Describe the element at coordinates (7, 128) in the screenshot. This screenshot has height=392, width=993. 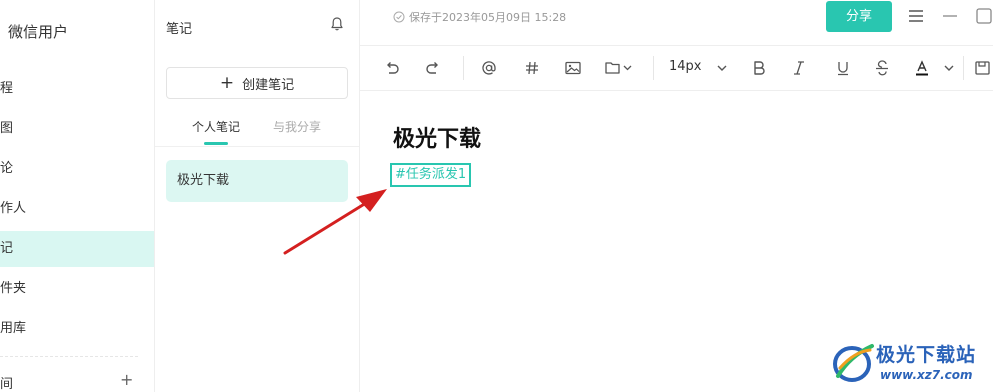
I see `nav-item-label: 图` at that location.